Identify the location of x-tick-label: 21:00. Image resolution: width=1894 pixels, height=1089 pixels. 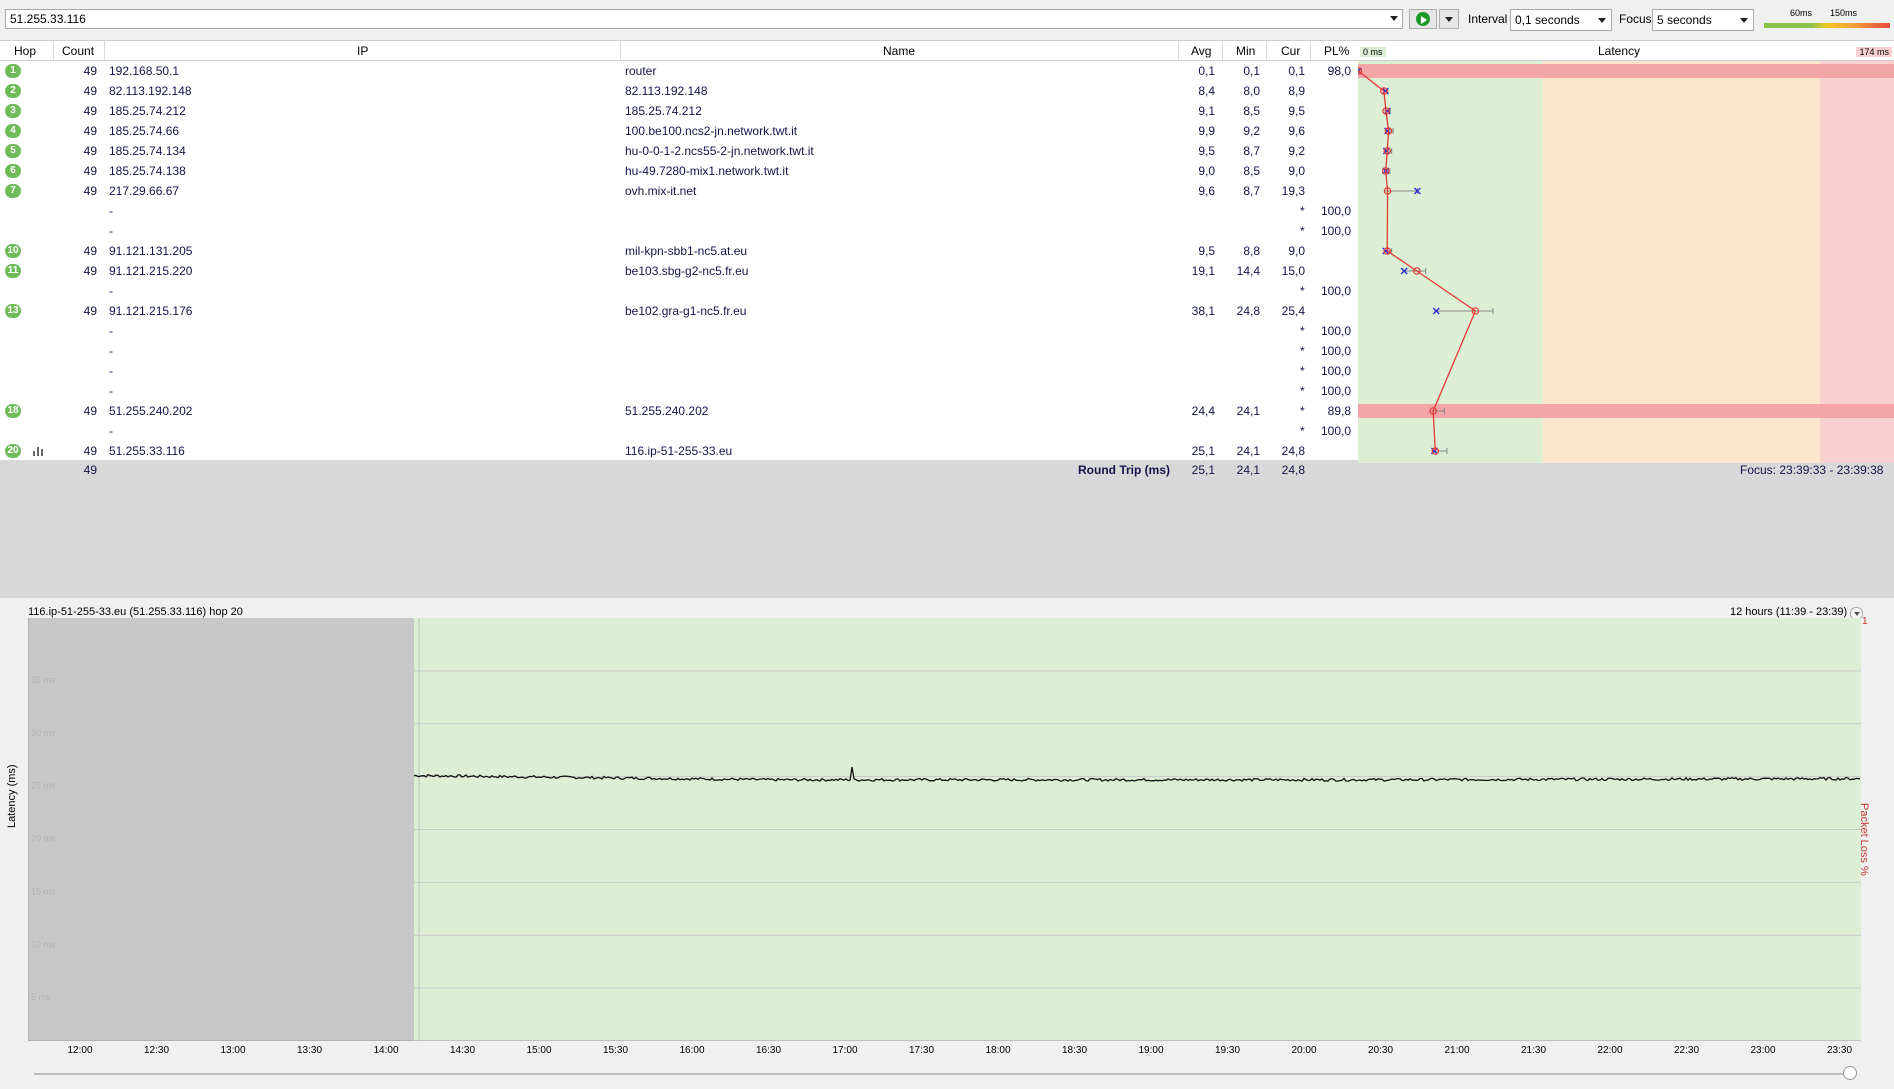
(1457, 1050).